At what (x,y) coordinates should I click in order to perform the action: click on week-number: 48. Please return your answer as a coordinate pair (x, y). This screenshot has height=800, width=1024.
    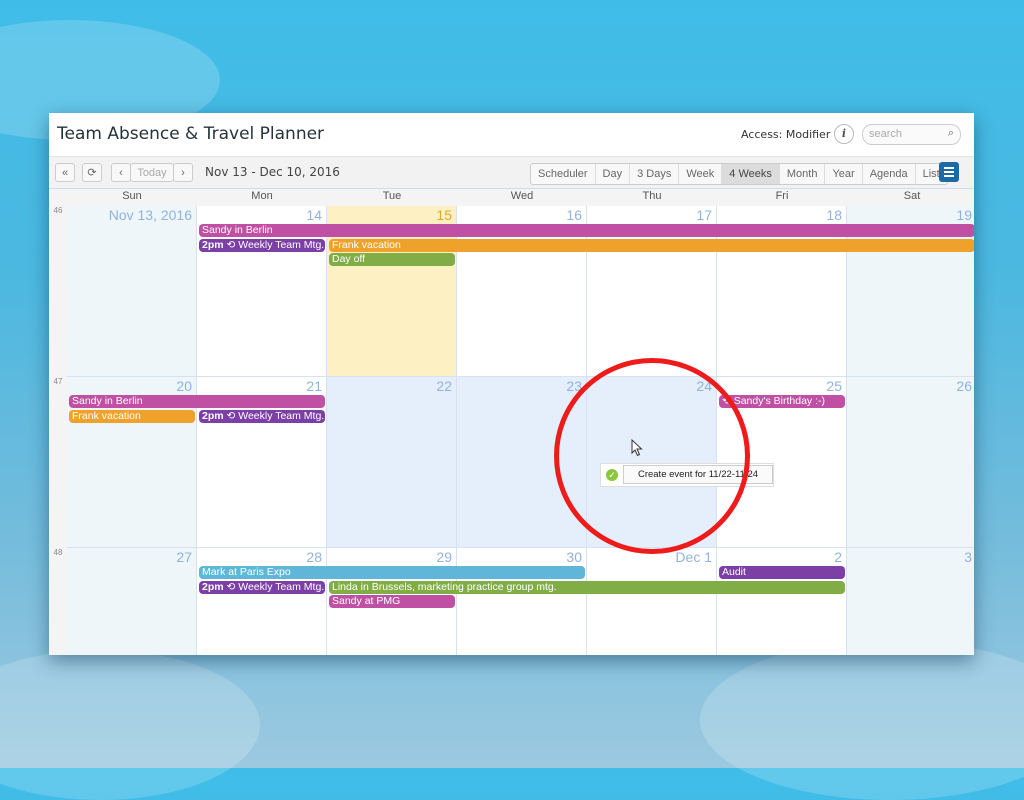
    Looking at the image, I should click on (58, 601).